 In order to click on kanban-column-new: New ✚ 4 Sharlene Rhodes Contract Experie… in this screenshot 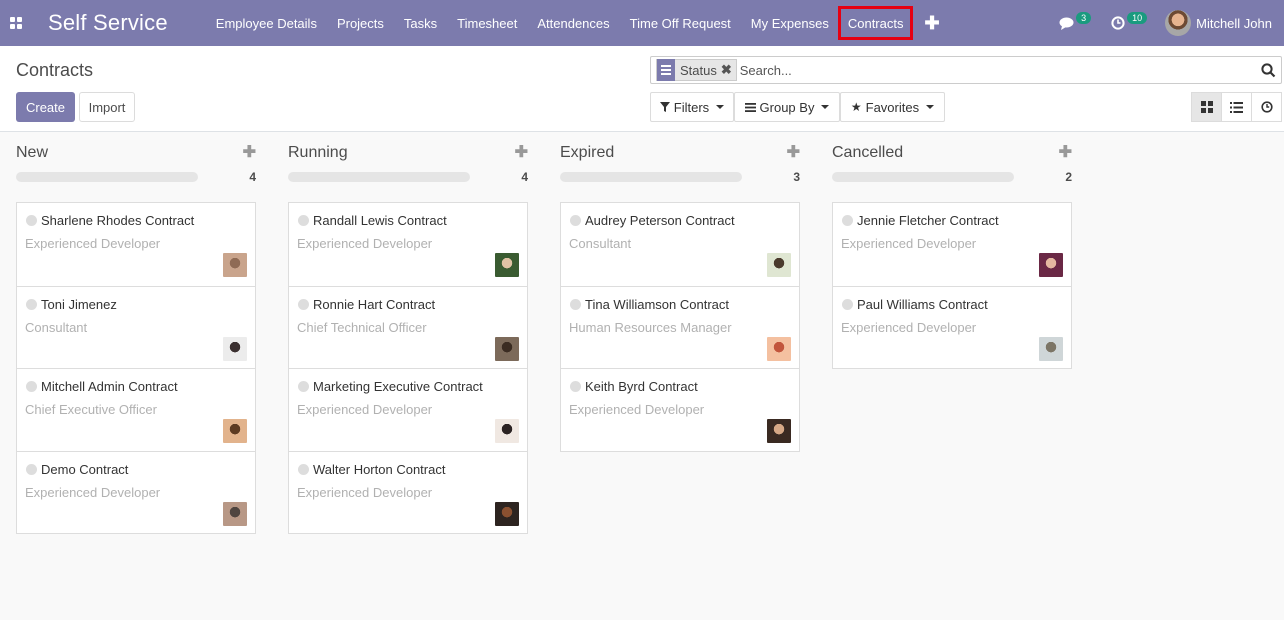, I will do `click(136, 333)`.